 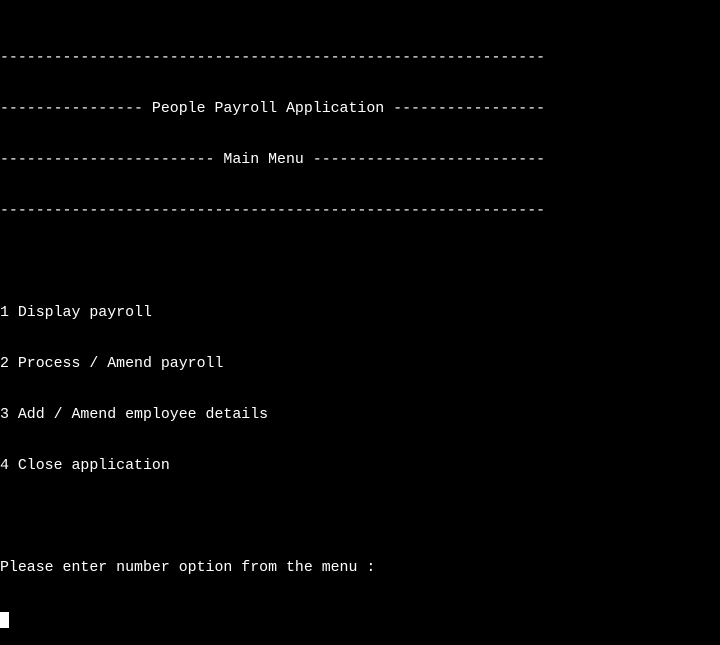 I want to click on menu-item-display-payroll: 1 Display payroll, so click(x=76, y=313).